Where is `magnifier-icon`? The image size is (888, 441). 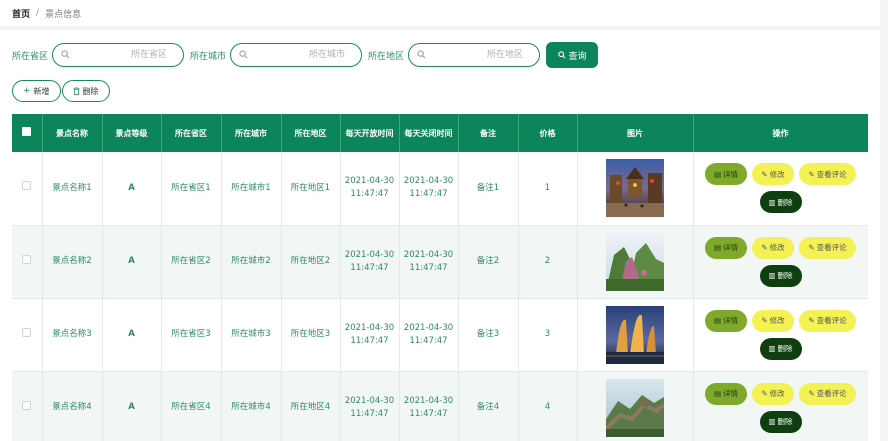
magnifier-icon is located at coordinates (421, 54).